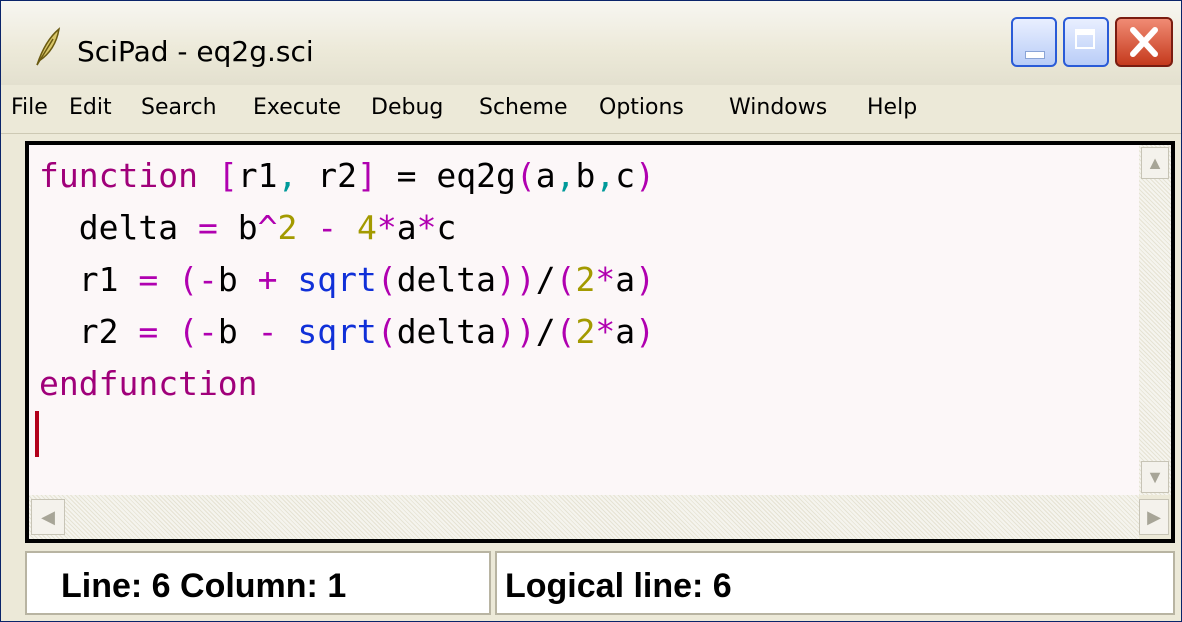 This screenshot has width=1182, height=622. I want to click on code-token: r1, so click(89, 279).